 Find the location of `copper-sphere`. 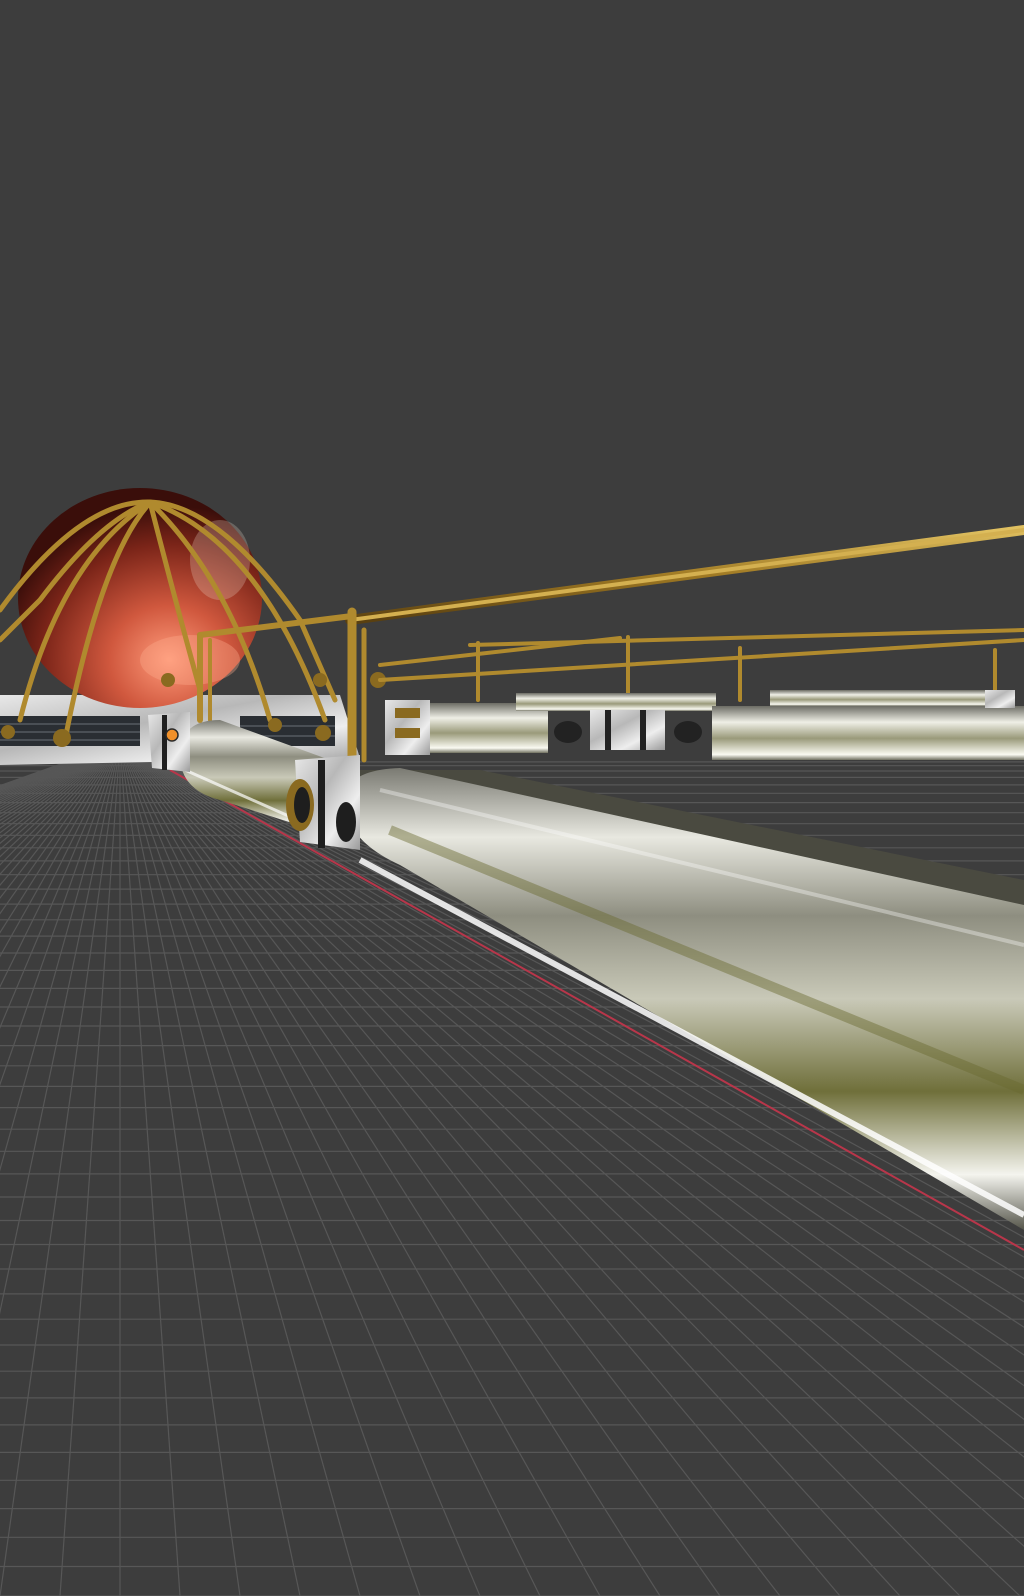

copper-sphere is located at coordinates (140, 598).